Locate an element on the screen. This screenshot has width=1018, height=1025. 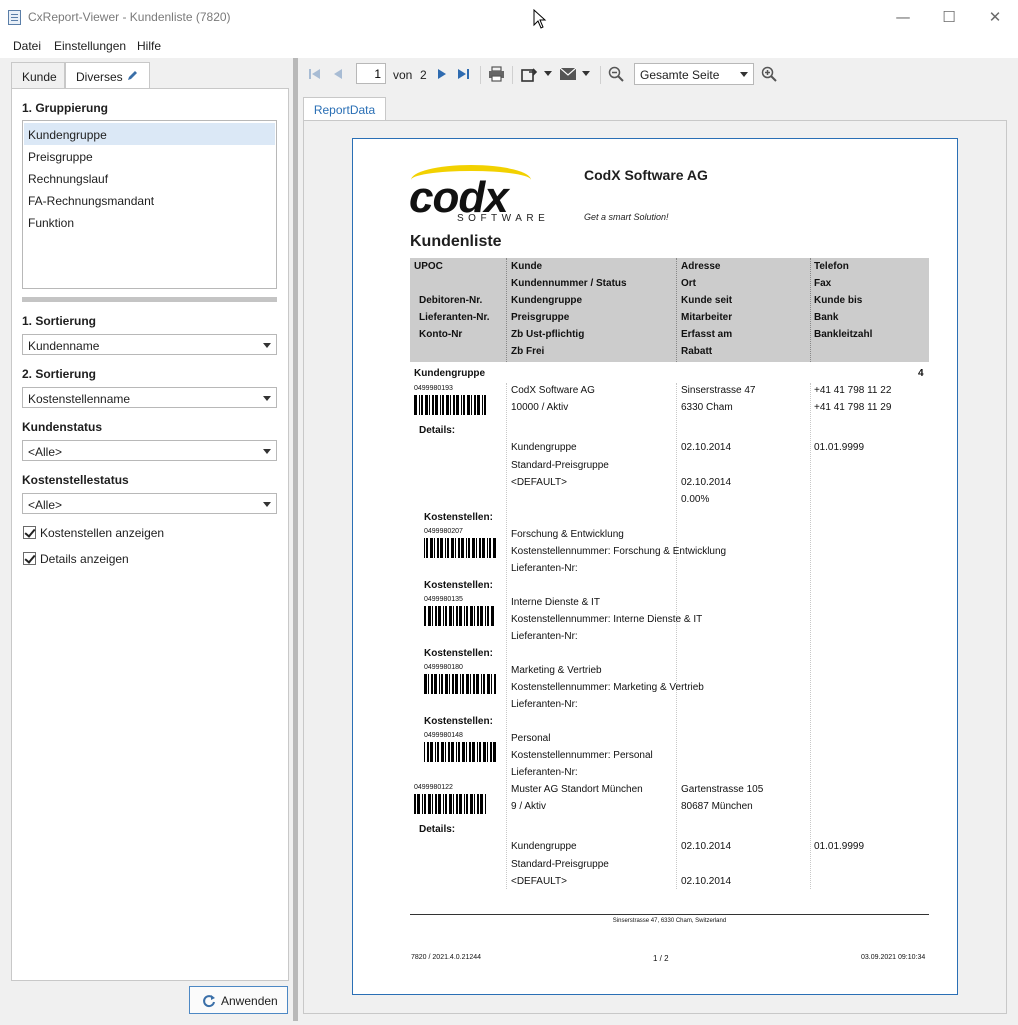
close-button: ✕ is located at coordinates (995, 17).